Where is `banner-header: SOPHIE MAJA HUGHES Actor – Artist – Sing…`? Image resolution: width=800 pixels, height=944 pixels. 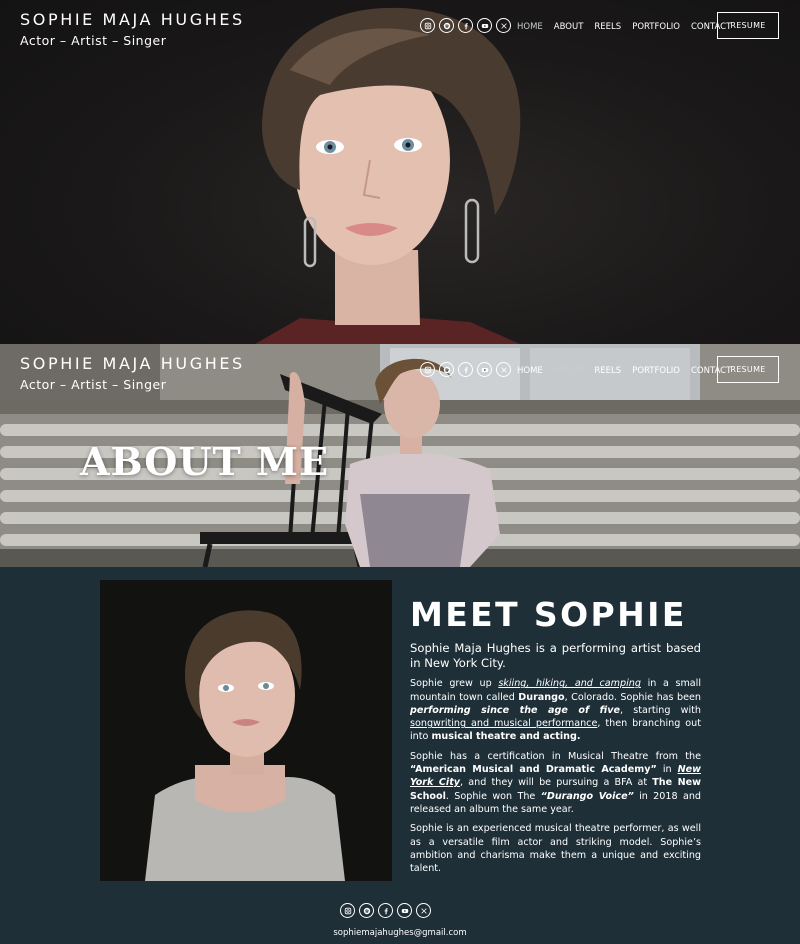
banner-header: SOPHIE MAJA HUGHES Actor – Artist – Sing… is located at coordinates (400, 374).